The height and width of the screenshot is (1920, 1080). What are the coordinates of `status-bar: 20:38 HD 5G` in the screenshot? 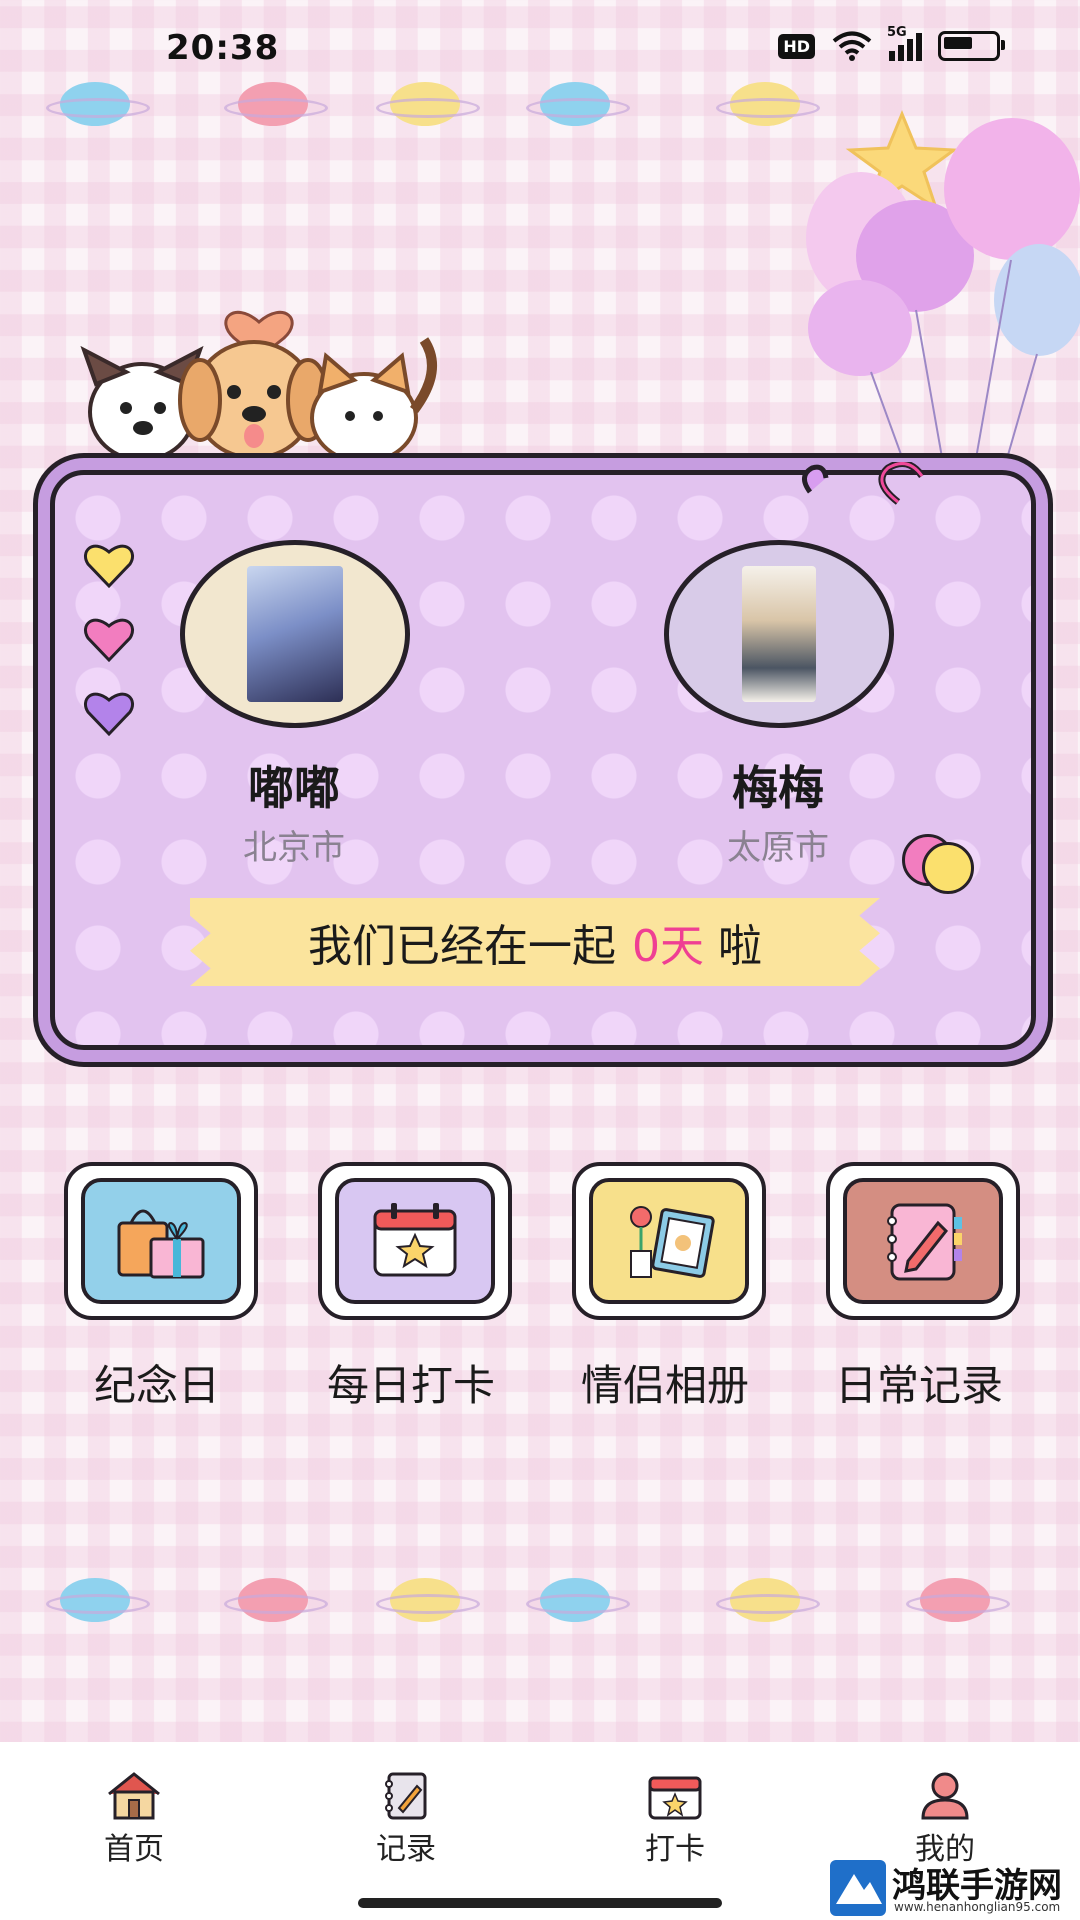 It's located at (540, 50).